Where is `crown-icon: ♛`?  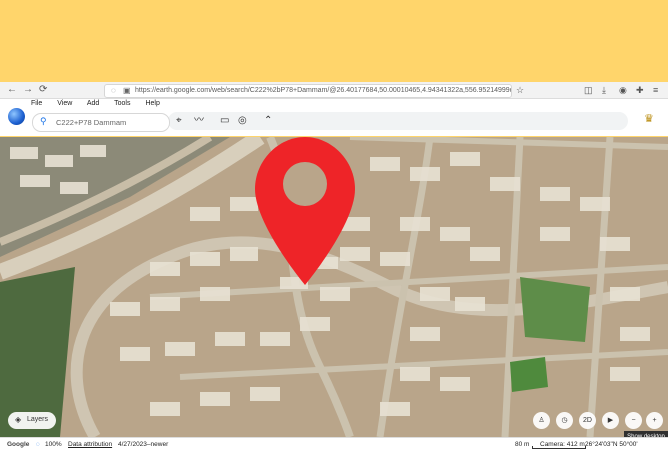
crown-icon: ♛ is located at coordinates (649, 119).